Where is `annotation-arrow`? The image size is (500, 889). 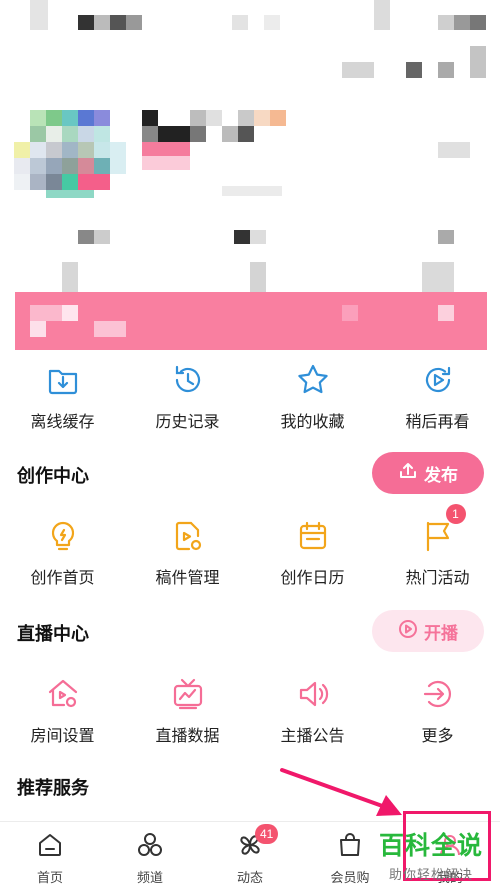
annotation-arrow is located at coordinates (341, 792).